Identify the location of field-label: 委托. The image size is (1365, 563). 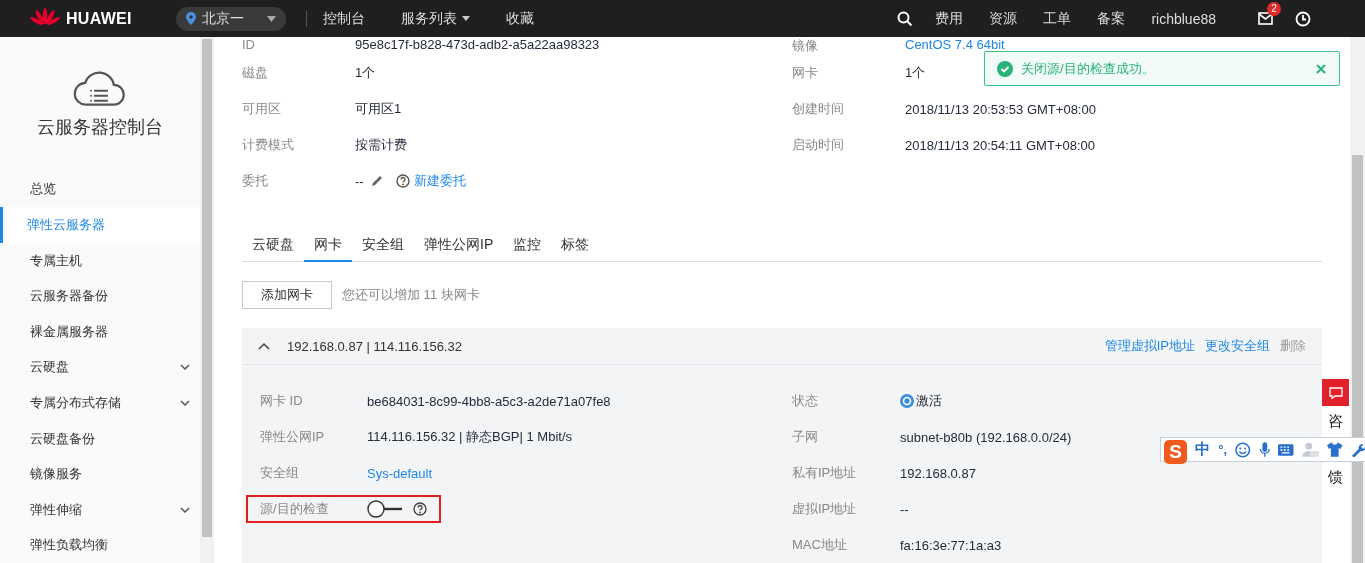
(255, 181).